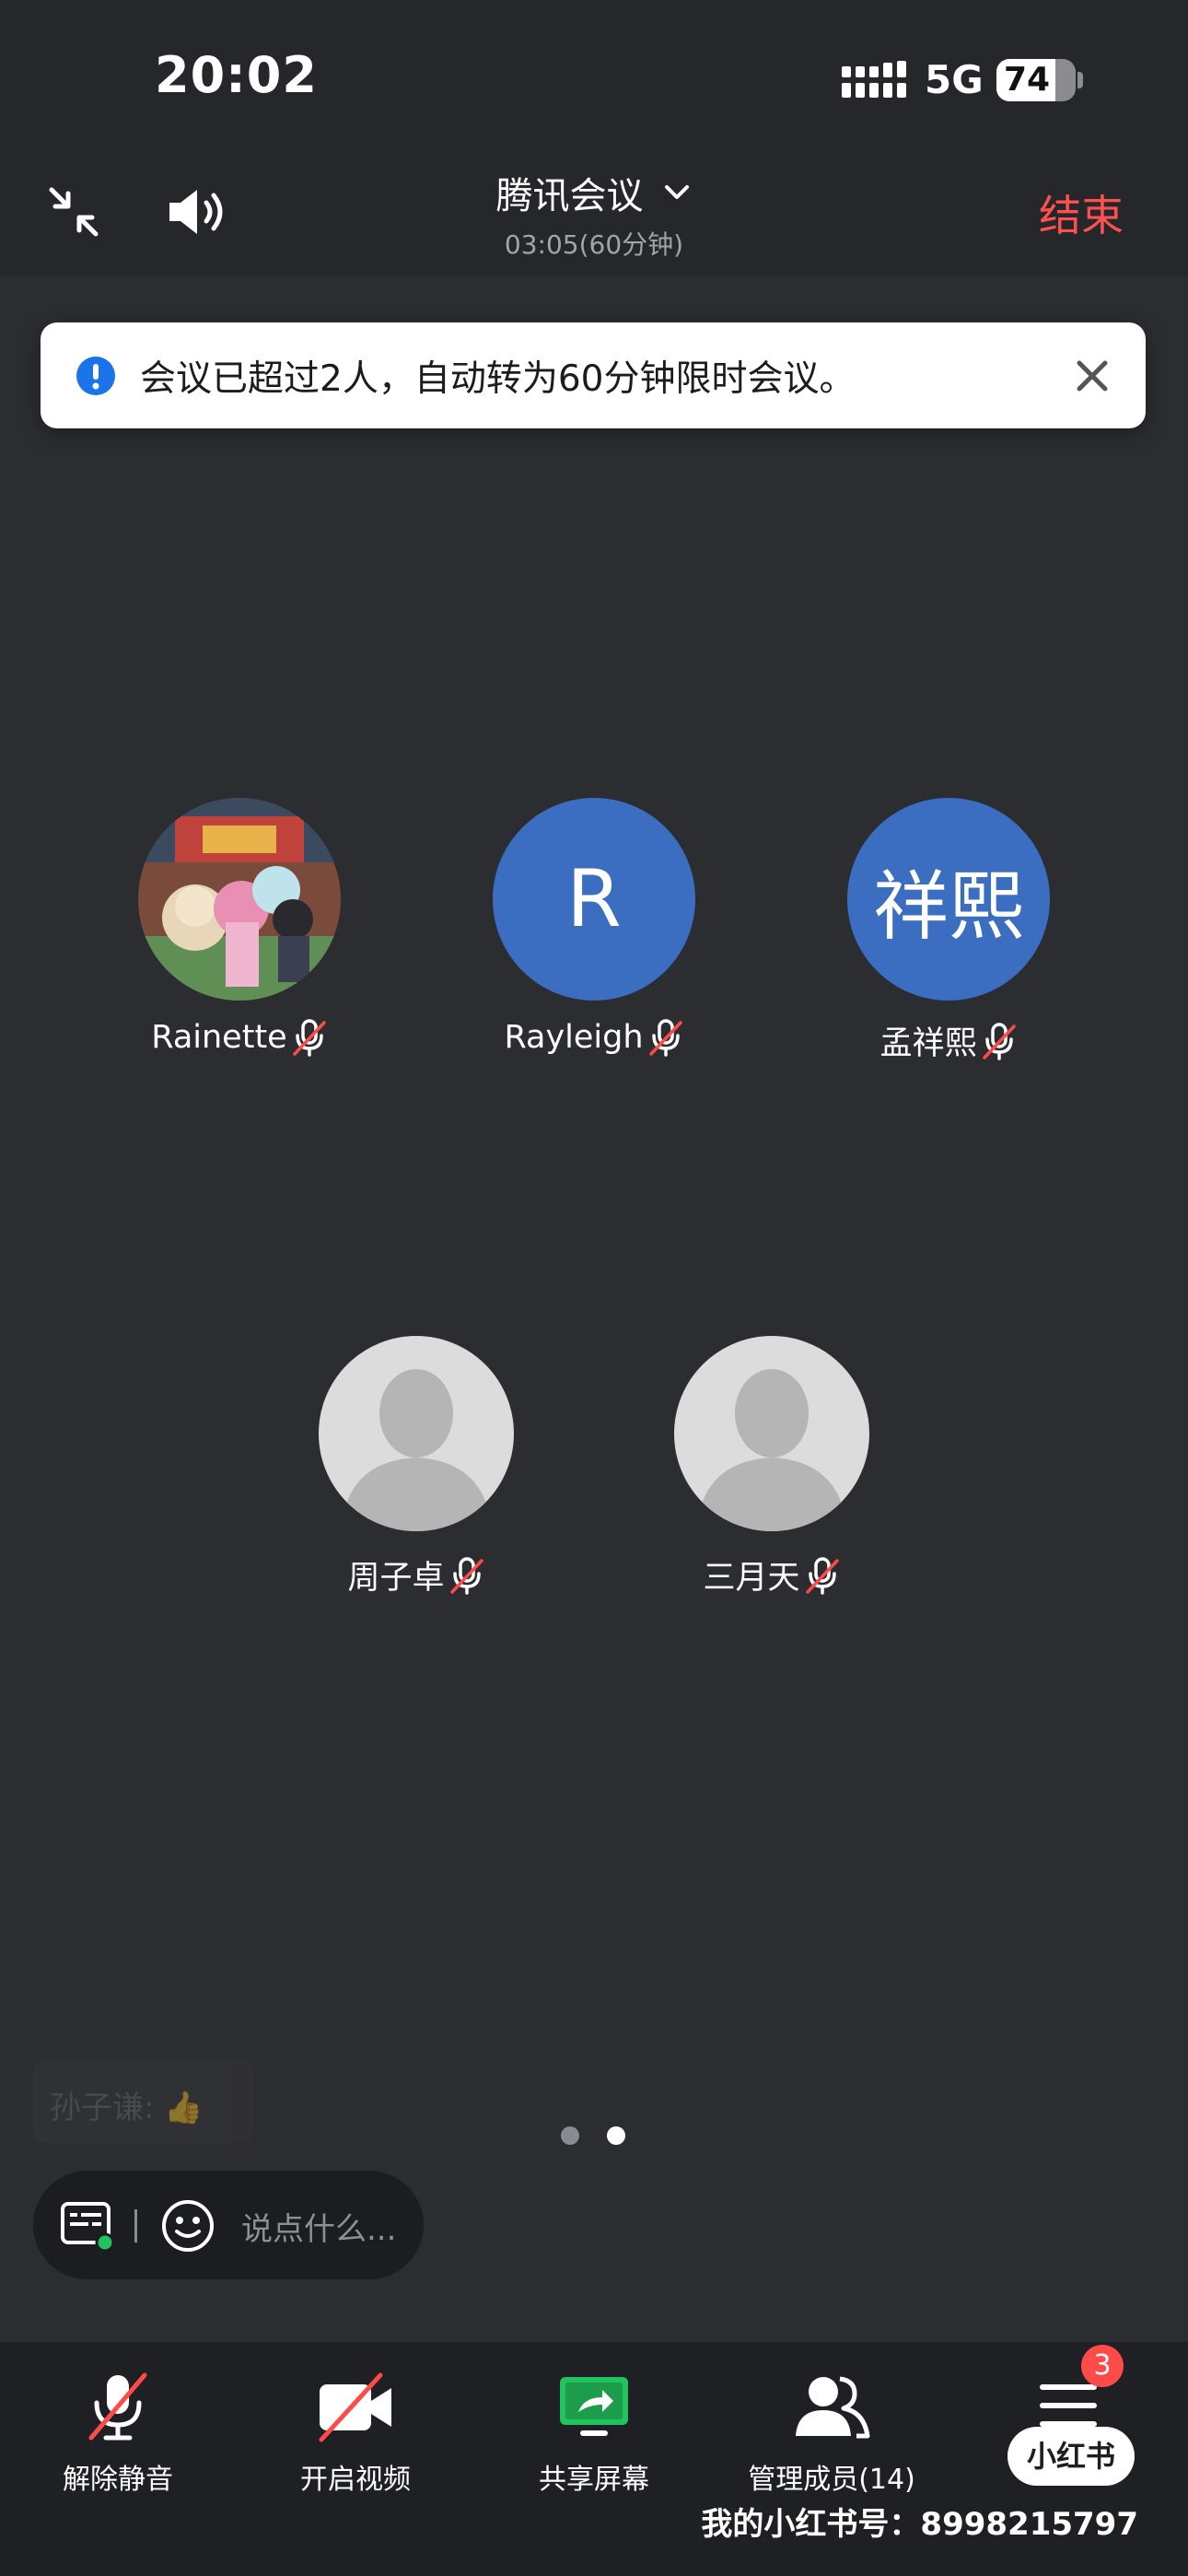  Describe the element at coordinates (1102, 2366) in the screenshot. I see `notification-badge: 3` at that location.